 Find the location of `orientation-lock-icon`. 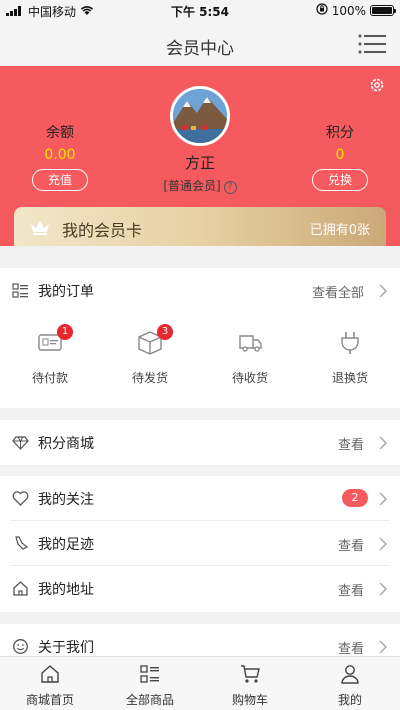

orientation-lock-icon is located at coordinates (322, 10).